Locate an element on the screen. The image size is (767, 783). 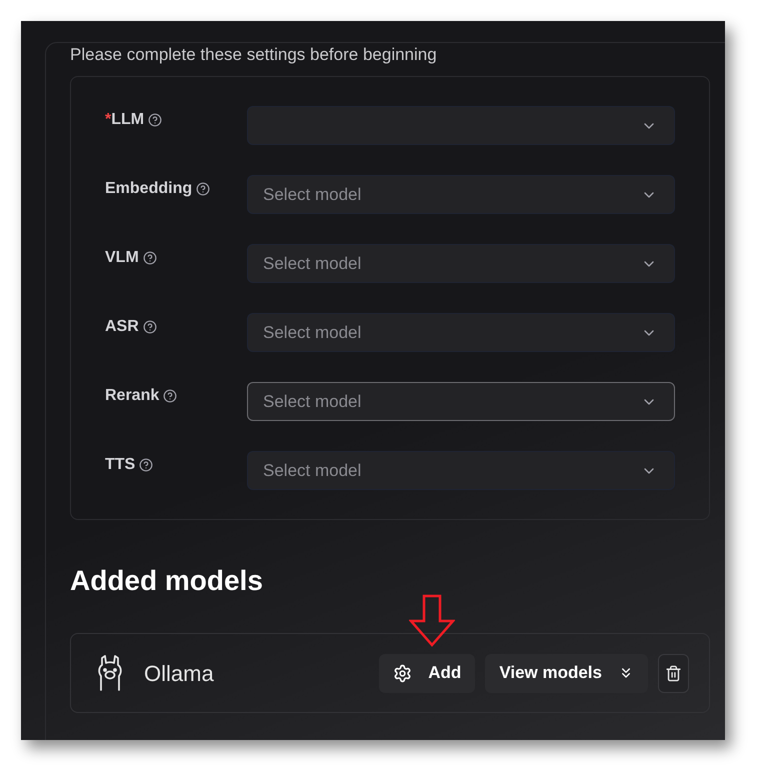
field-label: VLM is located at coordinates (122, 258).